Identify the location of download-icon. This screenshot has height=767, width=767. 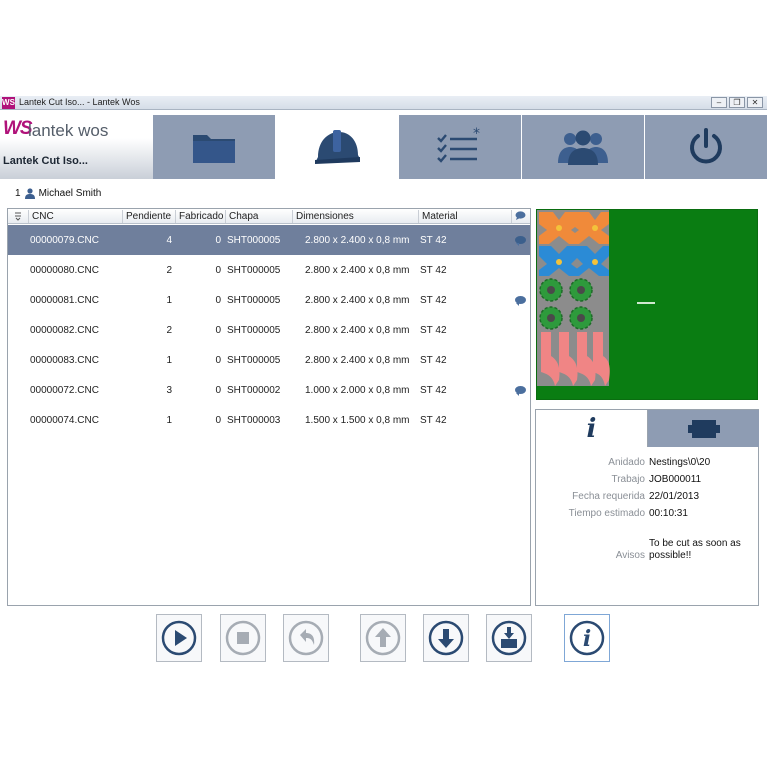
(509, 638).